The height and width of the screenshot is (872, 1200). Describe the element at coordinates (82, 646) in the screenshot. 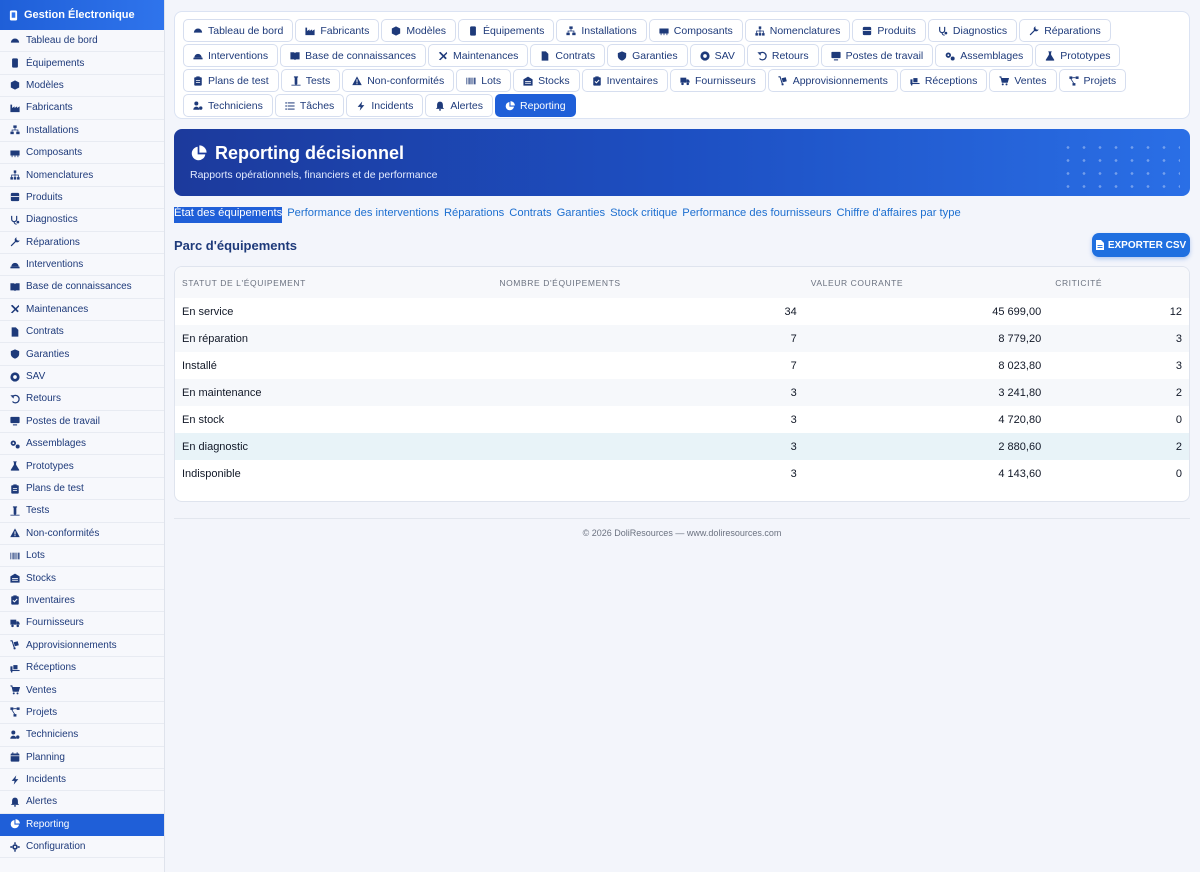

I see `sidebar-item-approvisionnements: Approvisionnements` at that location.